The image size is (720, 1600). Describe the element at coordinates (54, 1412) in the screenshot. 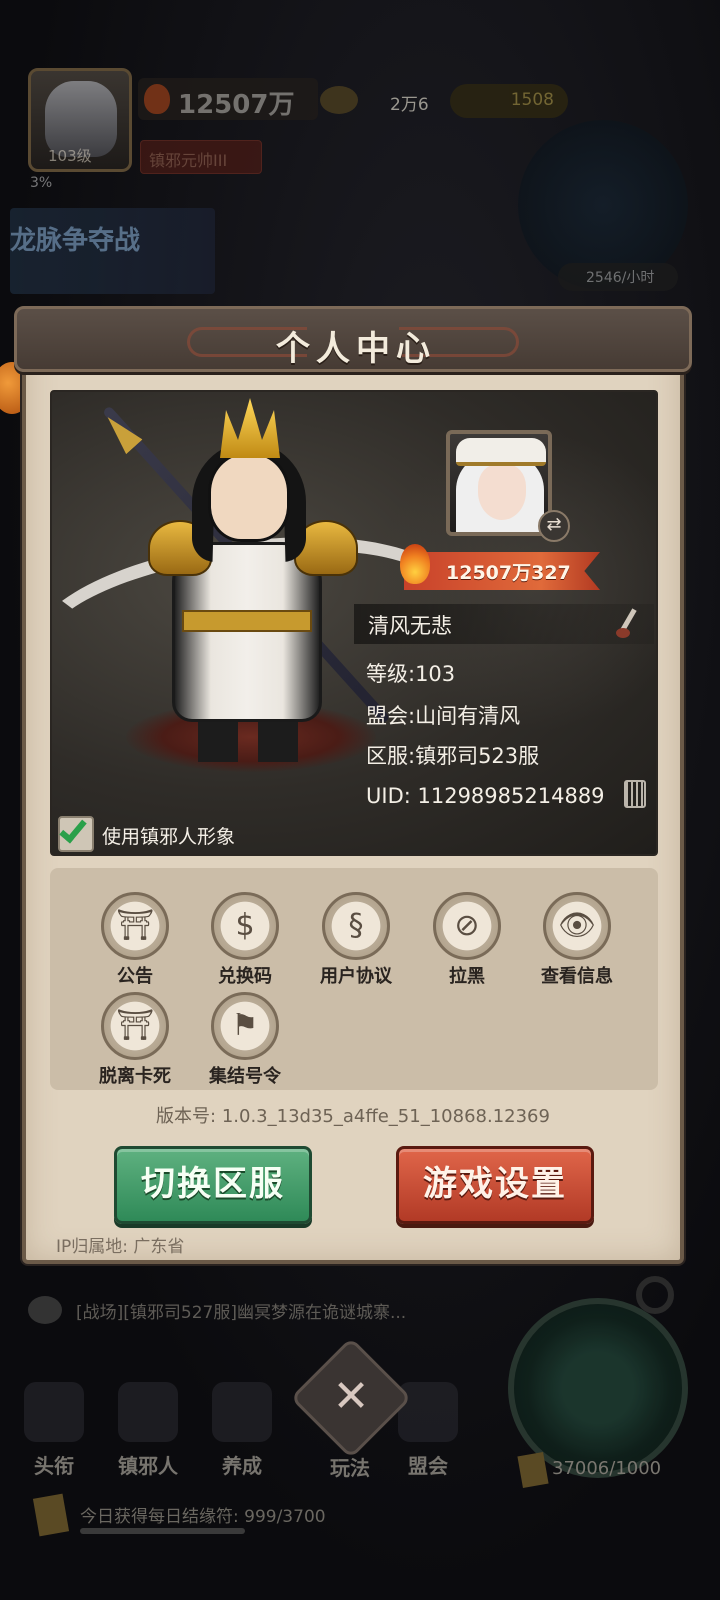

I see `dragon-icon` at that location.